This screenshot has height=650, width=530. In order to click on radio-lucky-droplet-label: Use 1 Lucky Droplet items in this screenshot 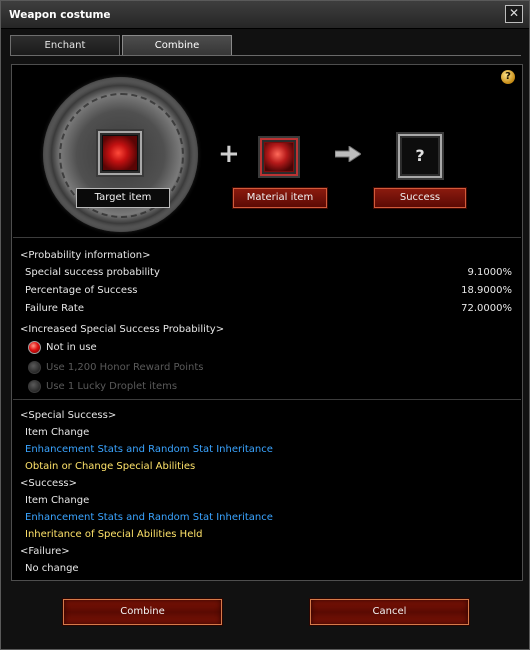, I will do `click(112, 386)`.